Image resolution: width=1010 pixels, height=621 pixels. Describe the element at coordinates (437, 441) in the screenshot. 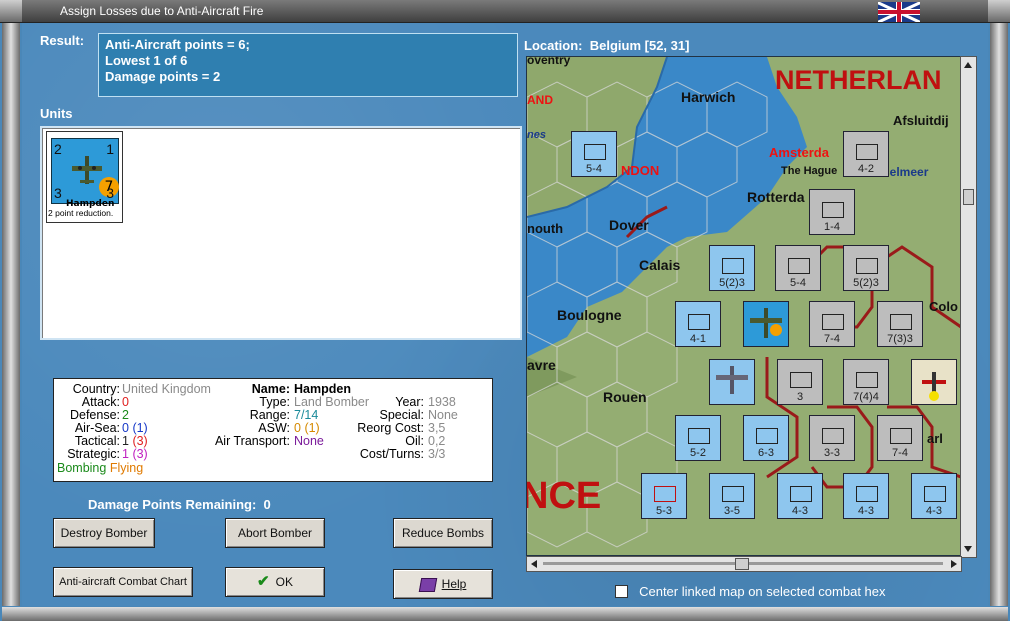

I see `oil-value: 0,2` at that location.